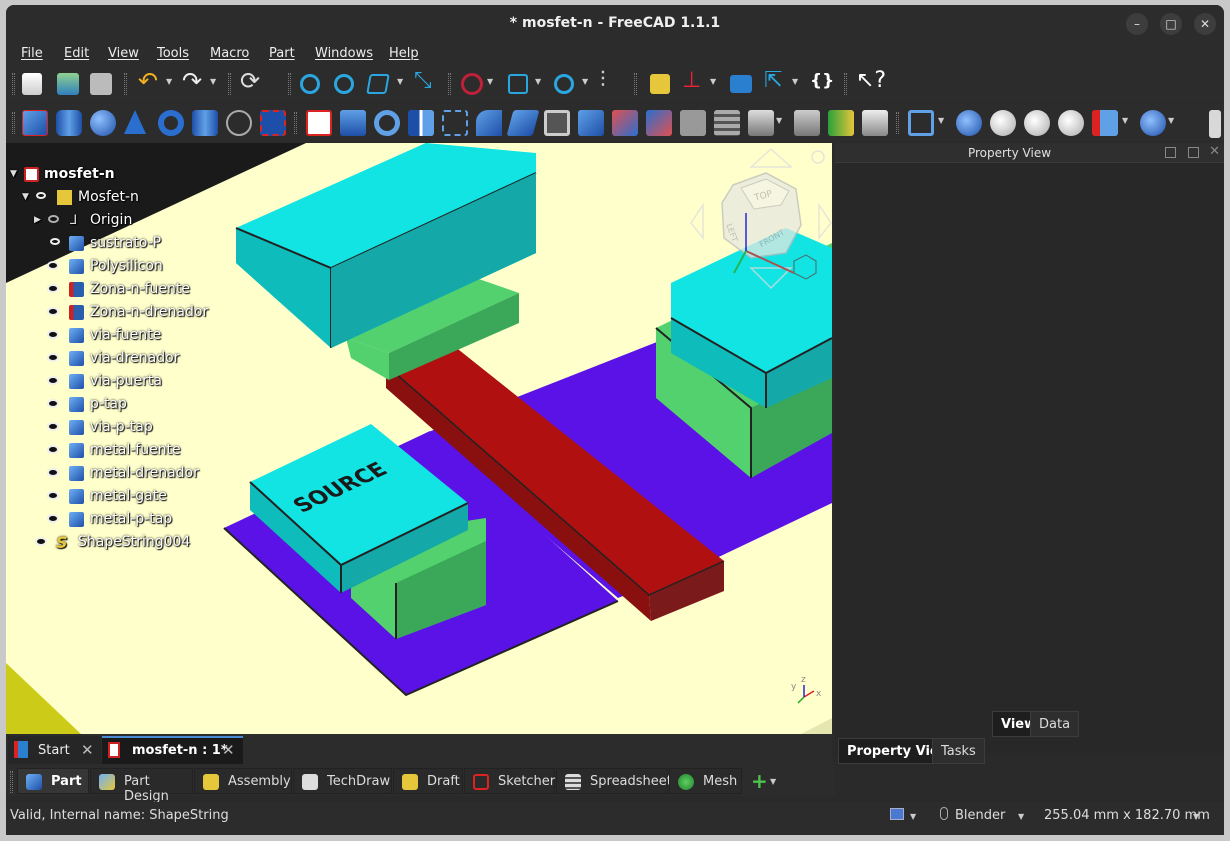 This screenshot has width=1230, height=841. Describe the element at coordinates (126, 451) in the screenshot. I see `tree-row-metal-fuente: metal-fuente` at that location.